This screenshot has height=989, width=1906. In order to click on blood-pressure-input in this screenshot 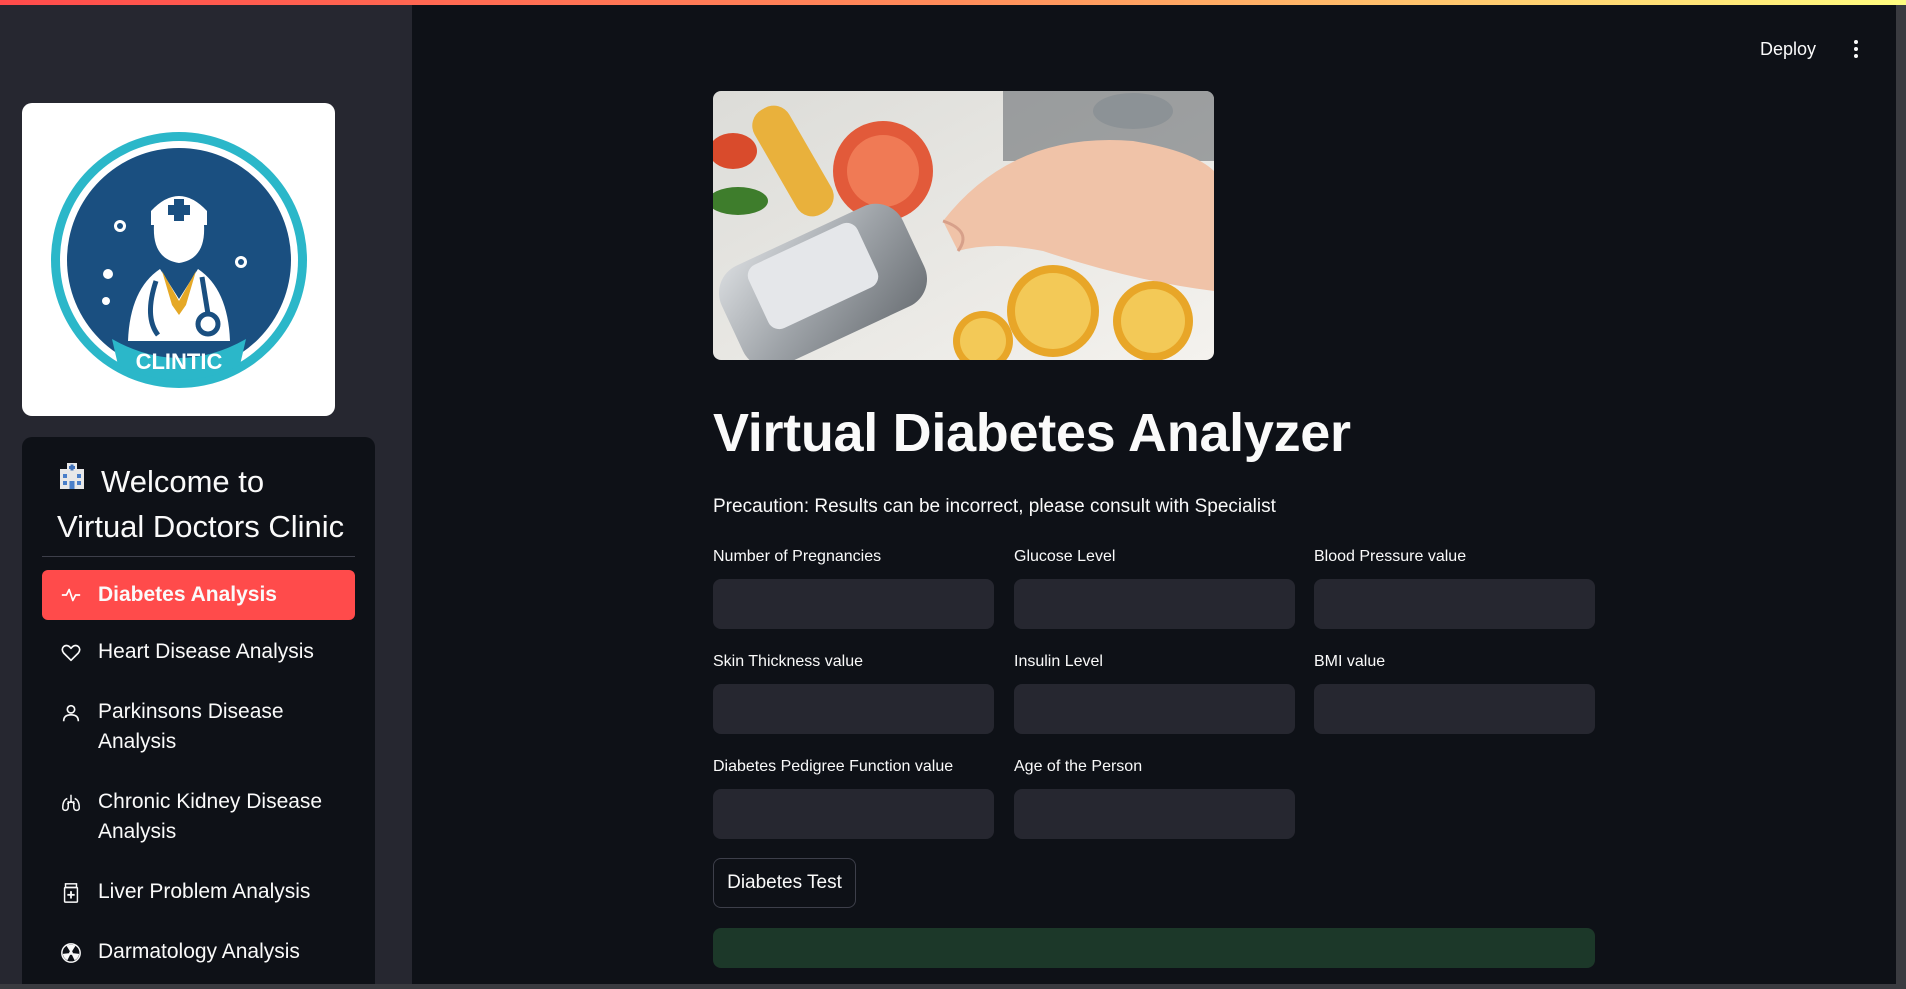, I will do `click(1454, 604)`.